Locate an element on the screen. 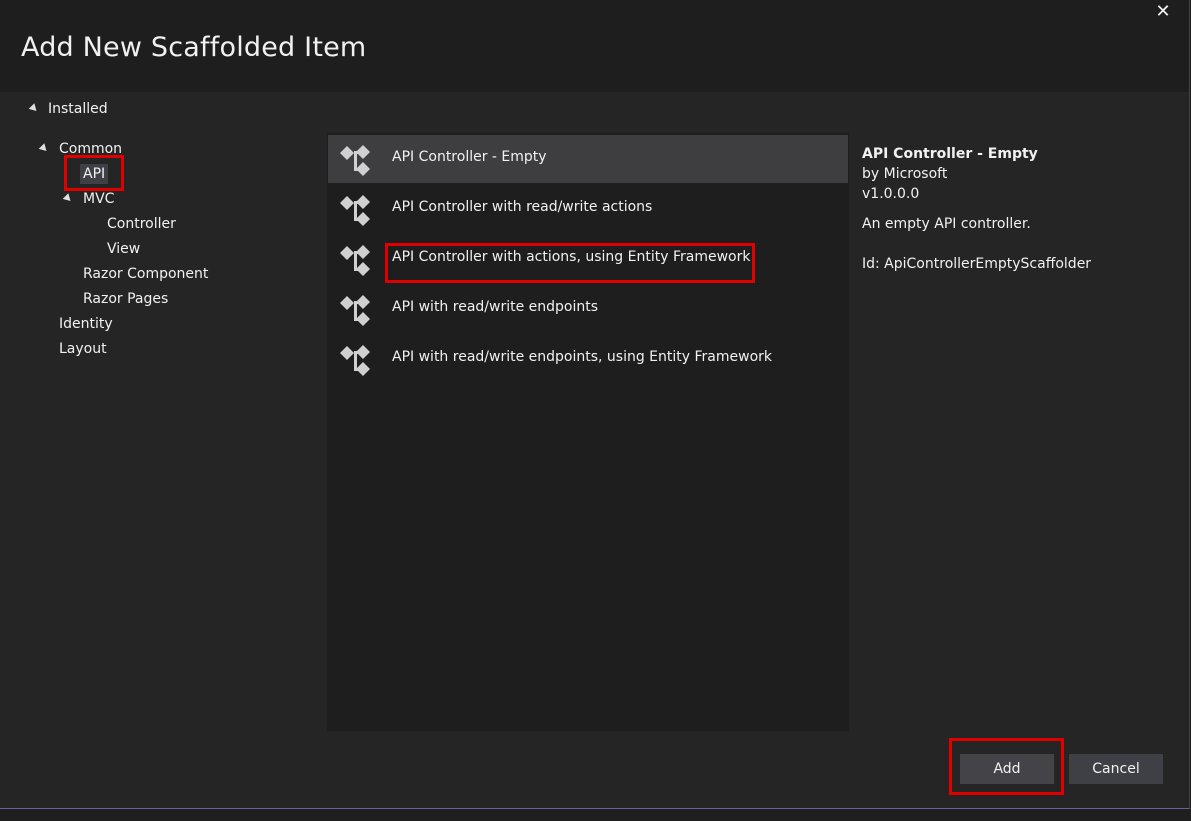  template-item: API Controller with read/write actions is located at coordinates (588, 209).